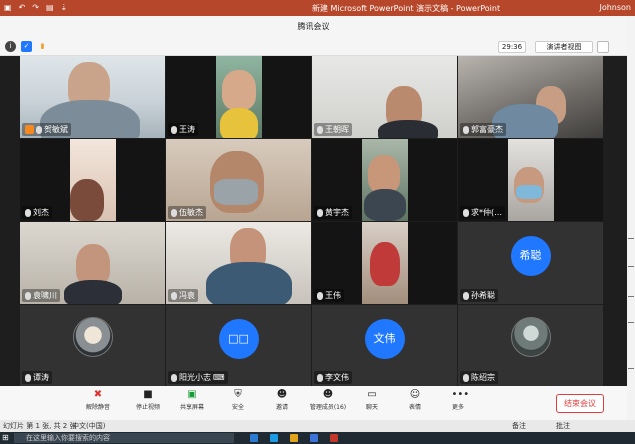 Image resolution: width=635 pixels, height=444 pixels. Describe the element at coordinates (372, 394) in the screenshot. I see `chat-icon: ▭` at that location.